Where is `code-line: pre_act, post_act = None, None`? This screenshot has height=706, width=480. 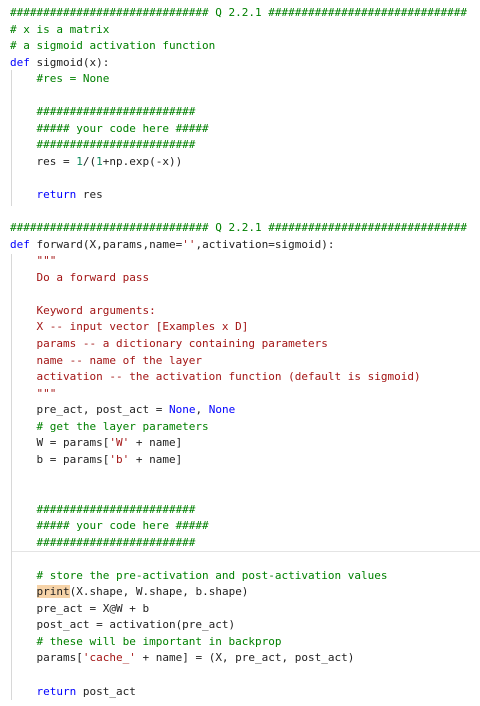
code-line: pre_act, post_act = None, None is located at coordinates (123, 410).